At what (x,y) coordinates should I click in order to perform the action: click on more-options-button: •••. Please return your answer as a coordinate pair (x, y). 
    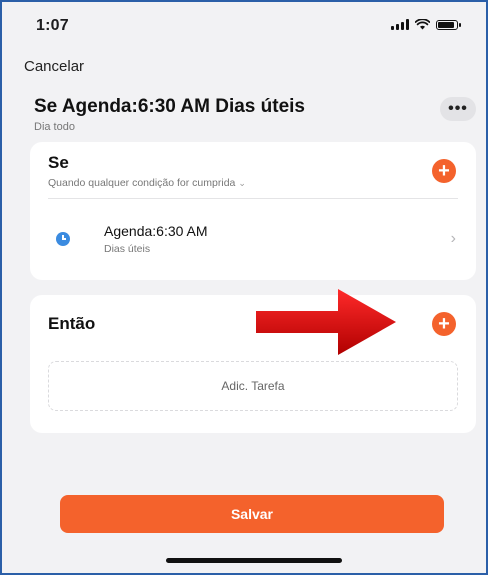
    Looking at the image, I should click on (458, 109).